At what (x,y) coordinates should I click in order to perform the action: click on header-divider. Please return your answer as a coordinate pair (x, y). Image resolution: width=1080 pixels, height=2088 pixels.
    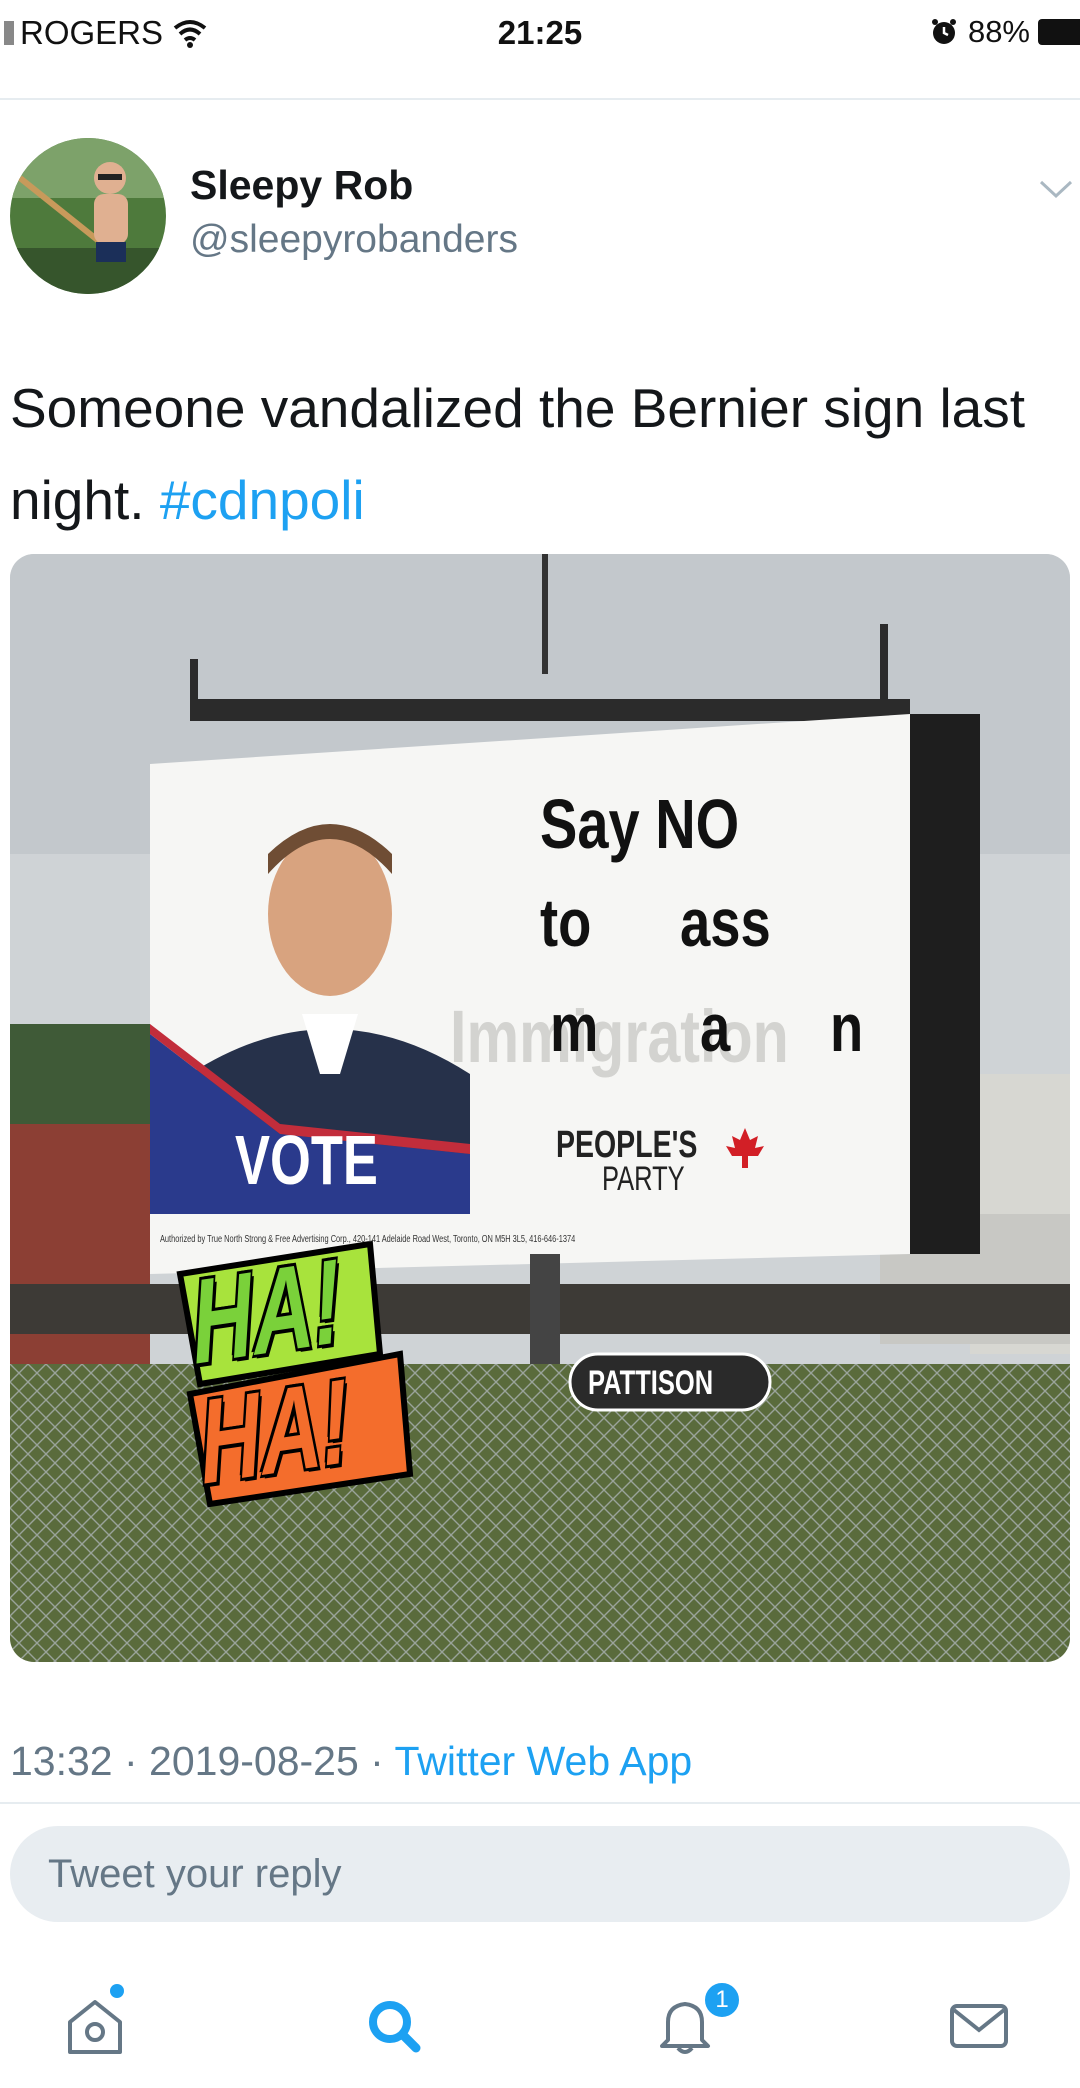
    Looking at the image, I should click on (540, 99).